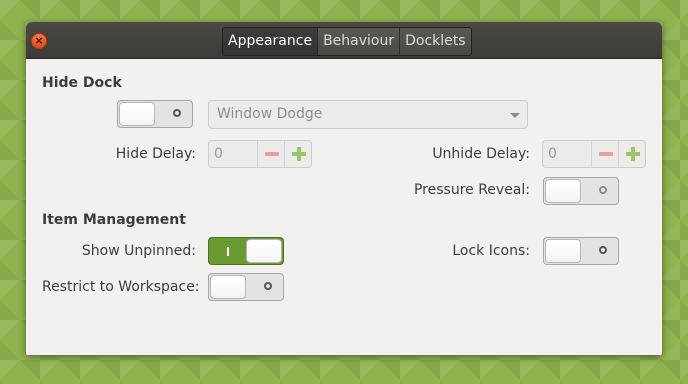 The height and width of the screenshot is (384, 688). Describe the element at coordinates (82, 83) in the screenshot. I see `hide-dock-heading: Hide Dock` at that location.